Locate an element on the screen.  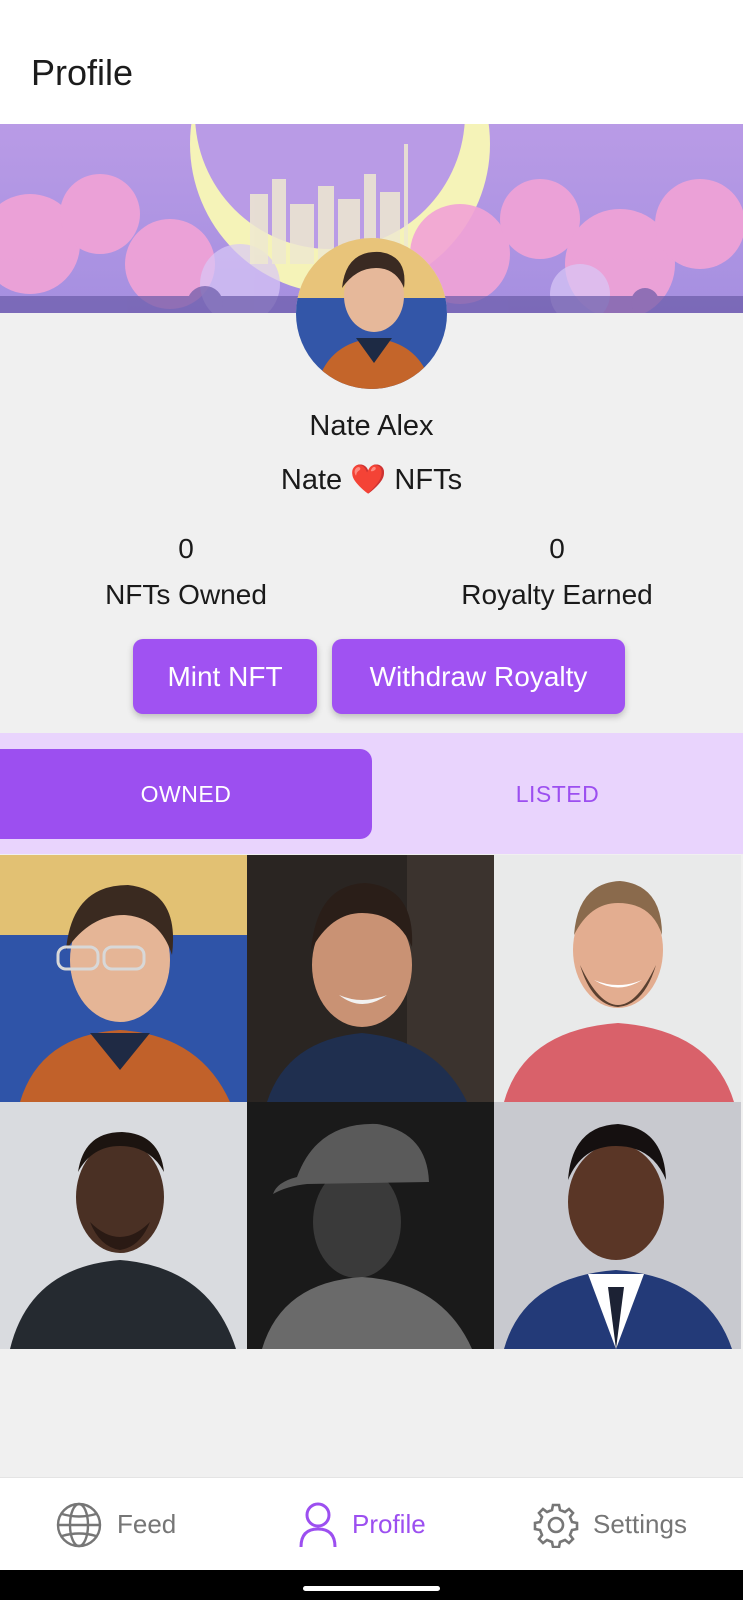
tab-owned: OWNED is located at coordinates (186, 794).